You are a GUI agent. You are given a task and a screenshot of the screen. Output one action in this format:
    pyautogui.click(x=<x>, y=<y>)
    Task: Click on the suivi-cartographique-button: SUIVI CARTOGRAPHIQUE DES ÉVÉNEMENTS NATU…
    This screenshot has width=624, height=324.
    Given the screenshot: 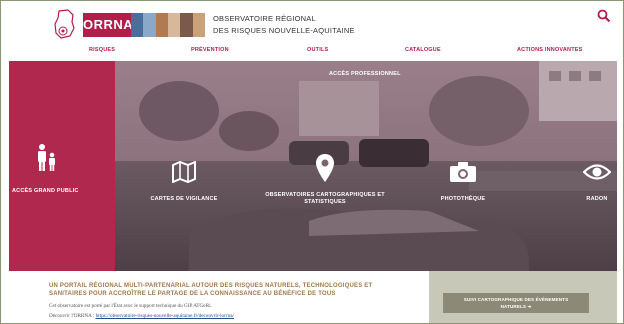 What is the action you would take?
    pyautogui.click(x=516, y=303)
    